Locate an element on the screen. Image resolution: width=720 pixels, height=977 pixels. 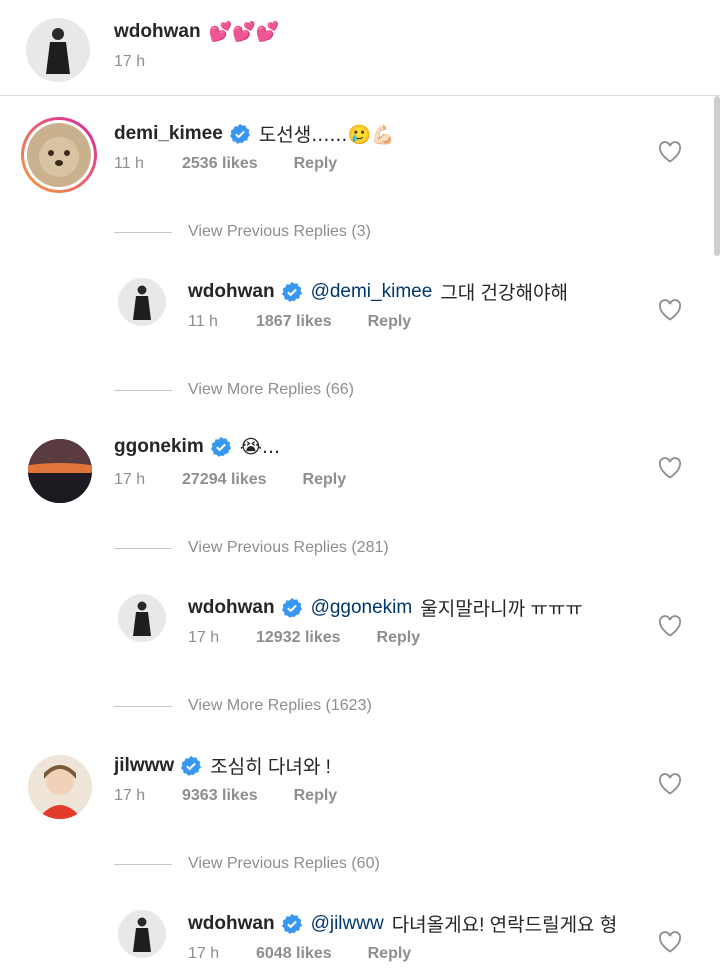
toggle-label: View More Replies (66) is located at coordinates (271, 390).